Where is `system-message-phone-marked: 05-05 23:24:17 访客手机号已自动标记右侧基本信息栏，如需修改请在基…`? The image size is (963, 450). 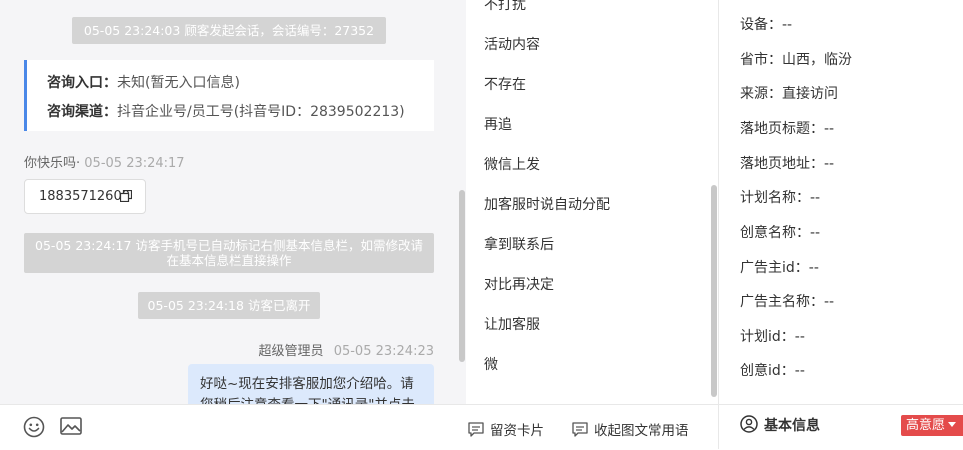
system-message-phone-marked: 05-05 23:24:17 访客手机号已自动标记右侧基本信息栏，如需修改请在基… is located at coordinates (229, 253).